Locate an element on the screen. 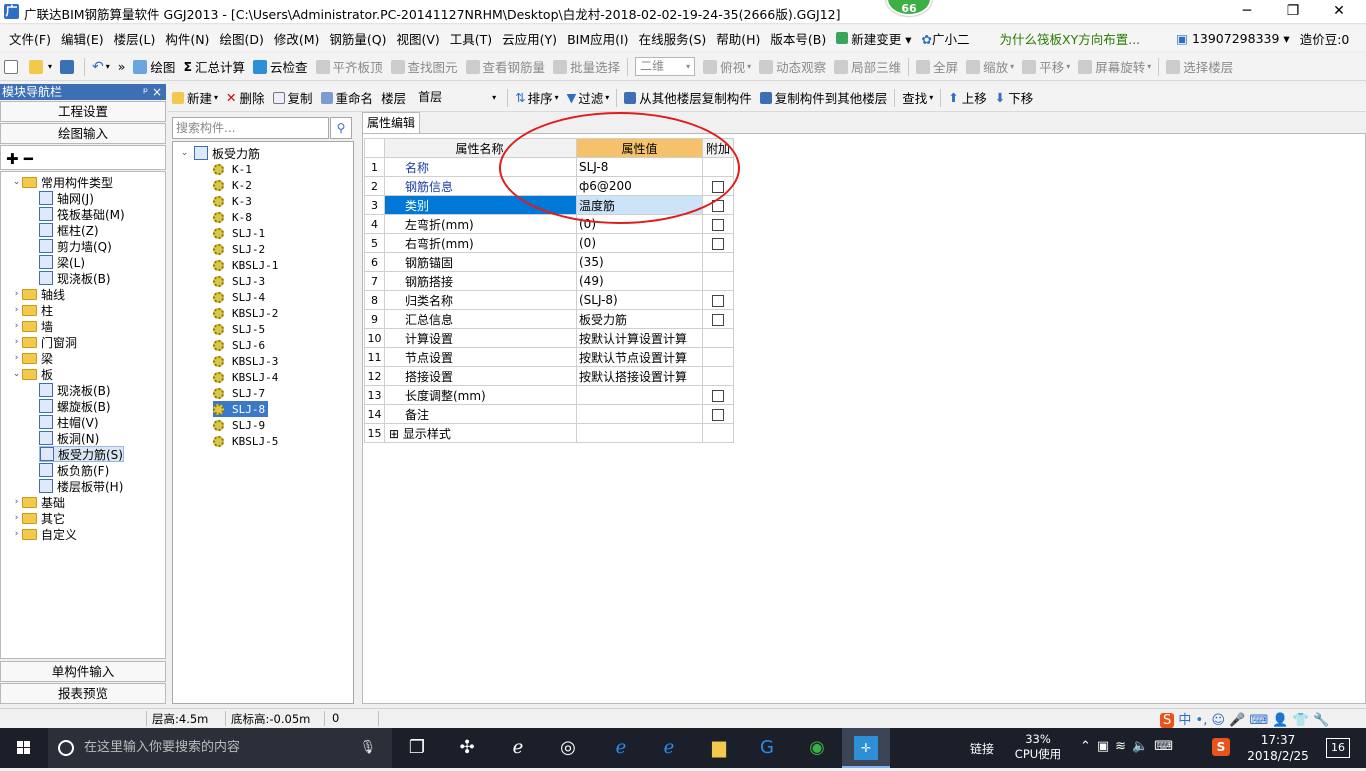 Image resolution: width=1366 pixels, height=771 pixels. new-change-button: 新建变更 ▾ is located at coordinates (873, 38).